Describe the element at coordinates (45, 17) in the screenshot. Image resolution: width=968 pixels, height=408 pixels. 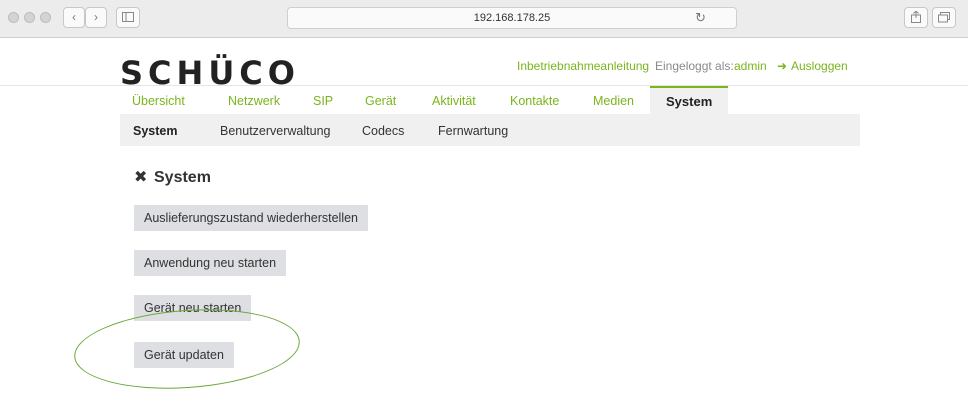
I see `zoom-window-button` at that location.